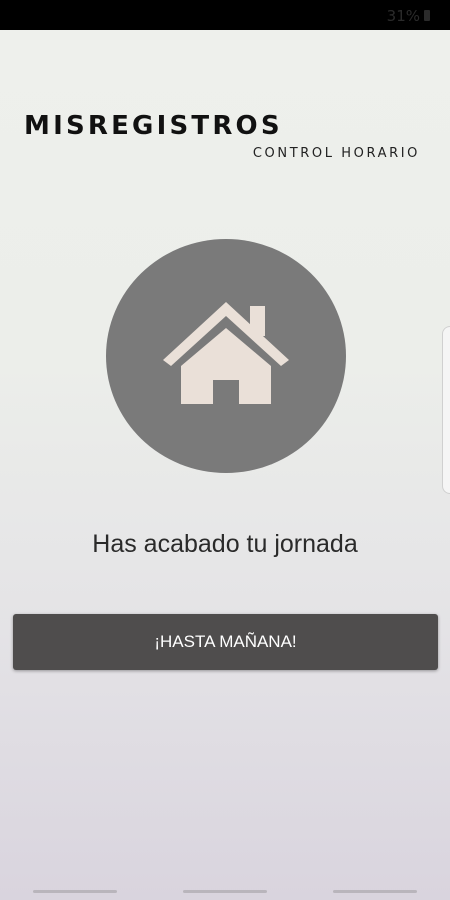 This screenshot has width=450, height=900. I want to click on home-bar, so click(225, 891).